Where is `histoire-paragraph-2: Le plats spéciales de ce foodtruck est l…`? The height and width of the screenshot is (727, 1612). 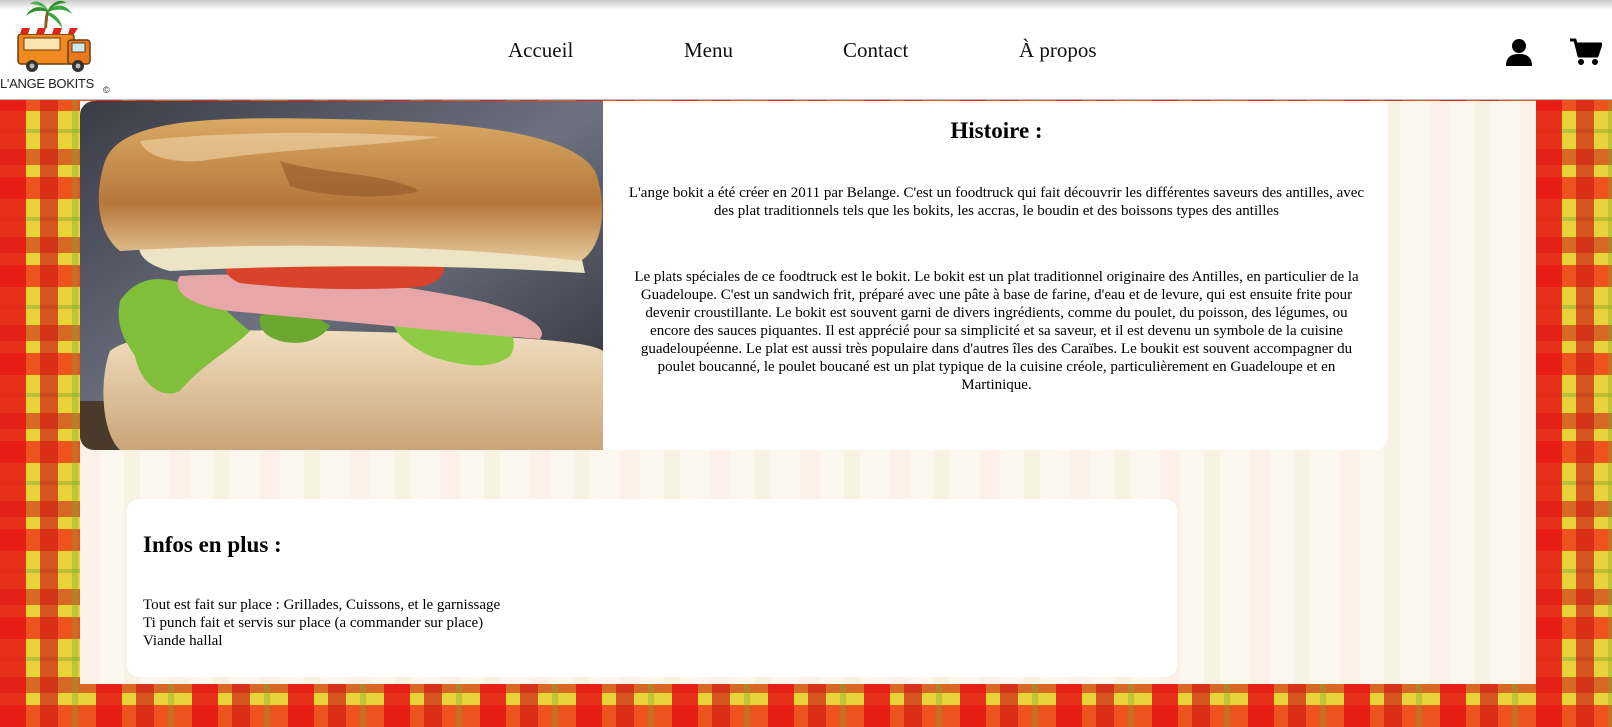 histoire-paragraph-2: Le plats spéciales de ce foodtruck est l… is located at coordinates (996, 331).